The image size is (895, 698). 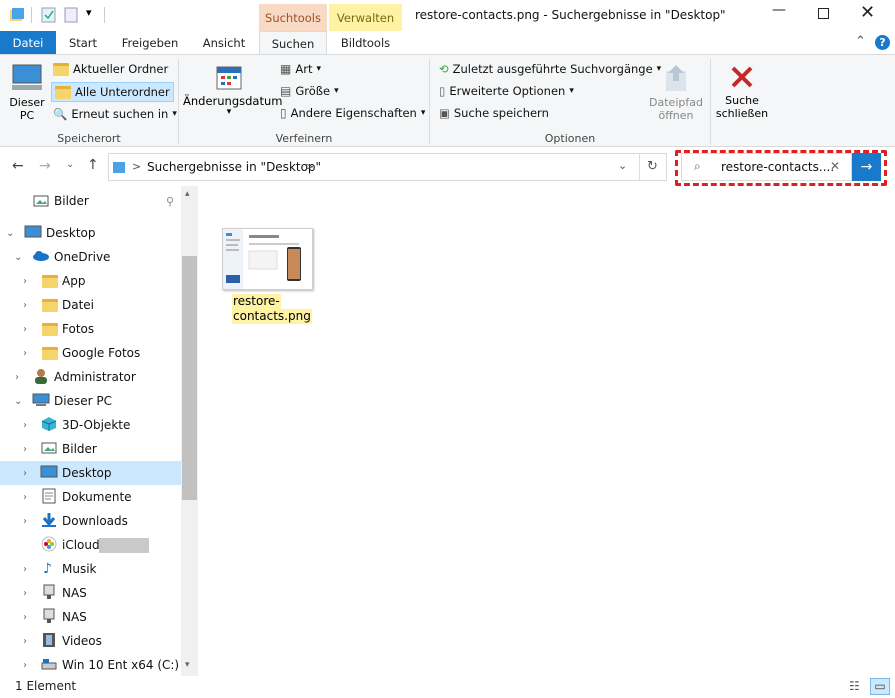 I want to click on address-box: > Suchergebnisse in "Desktop" > ⌄ ↻, so click(x=387, y=167).